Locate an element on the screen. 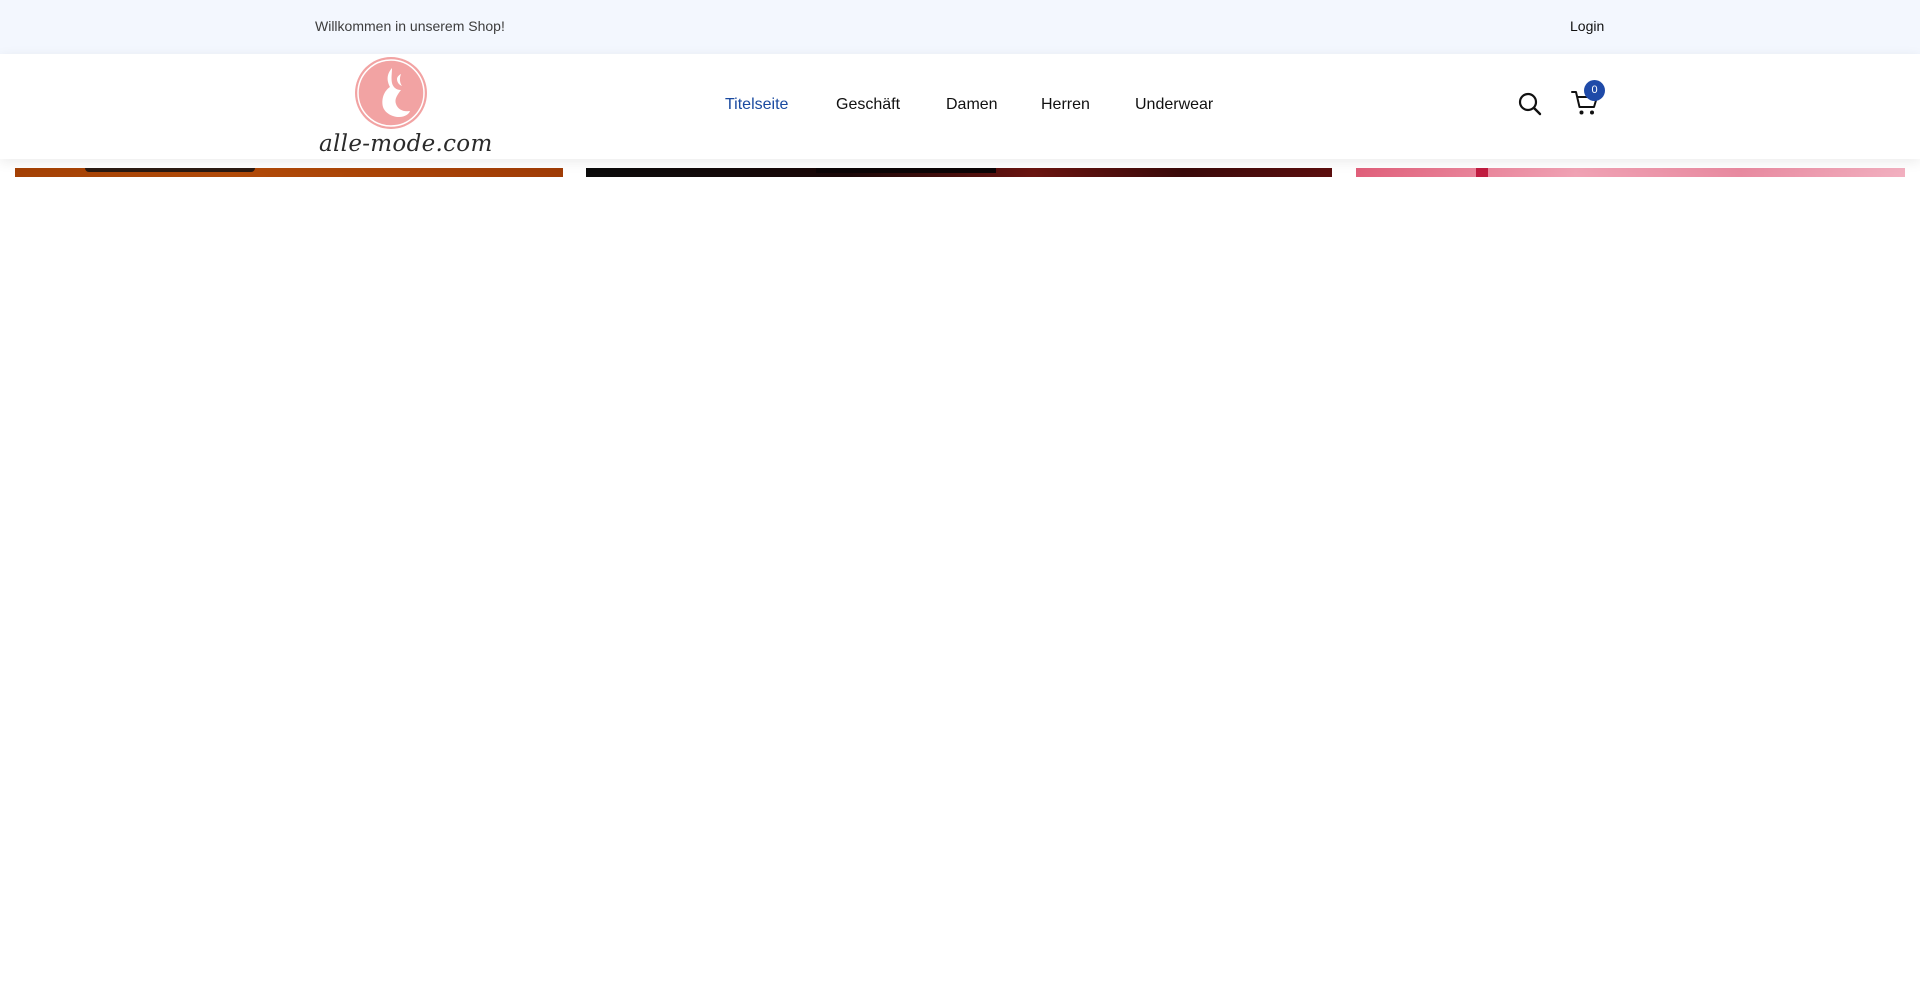  login-link: Login is located at coordinates (1587, 26).